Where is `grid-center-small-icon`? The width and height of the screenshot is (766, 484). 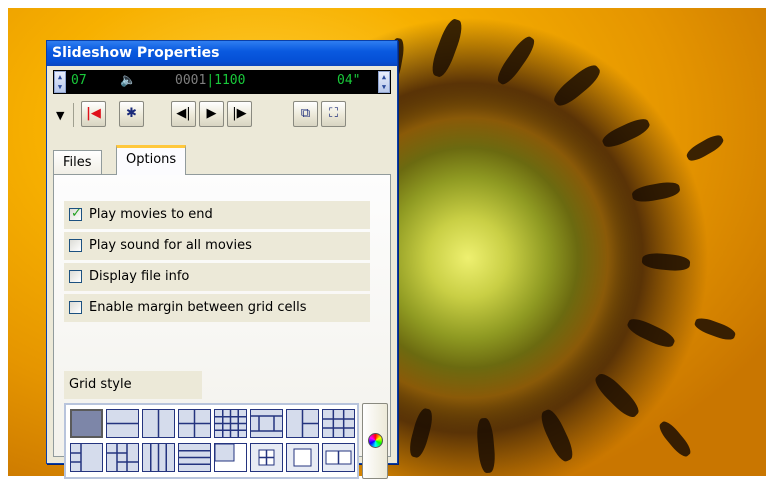
grid-center-small-icon is located at coordinates (266, 457).